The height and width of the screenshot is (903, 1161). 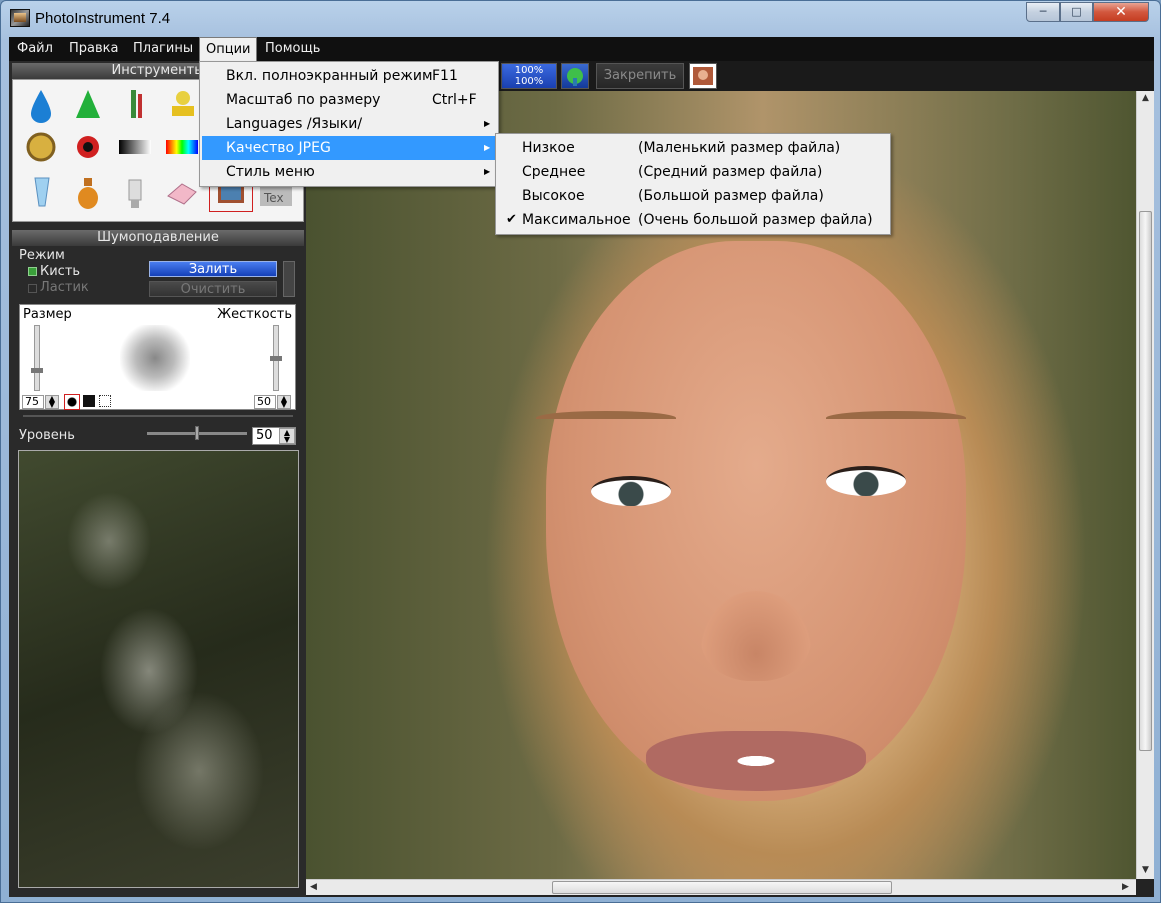 What do you see at coordinates (135, 105) in the screenshot?
I see `pencil-tool-icon` at bounding box center [135, 105].